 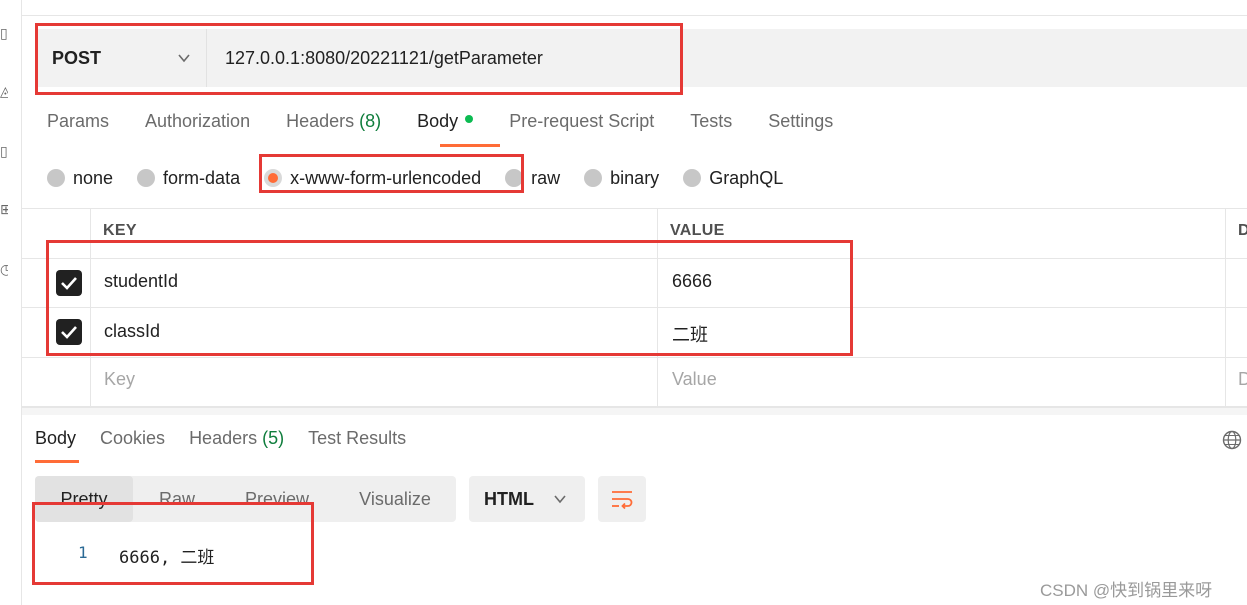 I want to click on response-tab-underline, so click(x=57, y=461).